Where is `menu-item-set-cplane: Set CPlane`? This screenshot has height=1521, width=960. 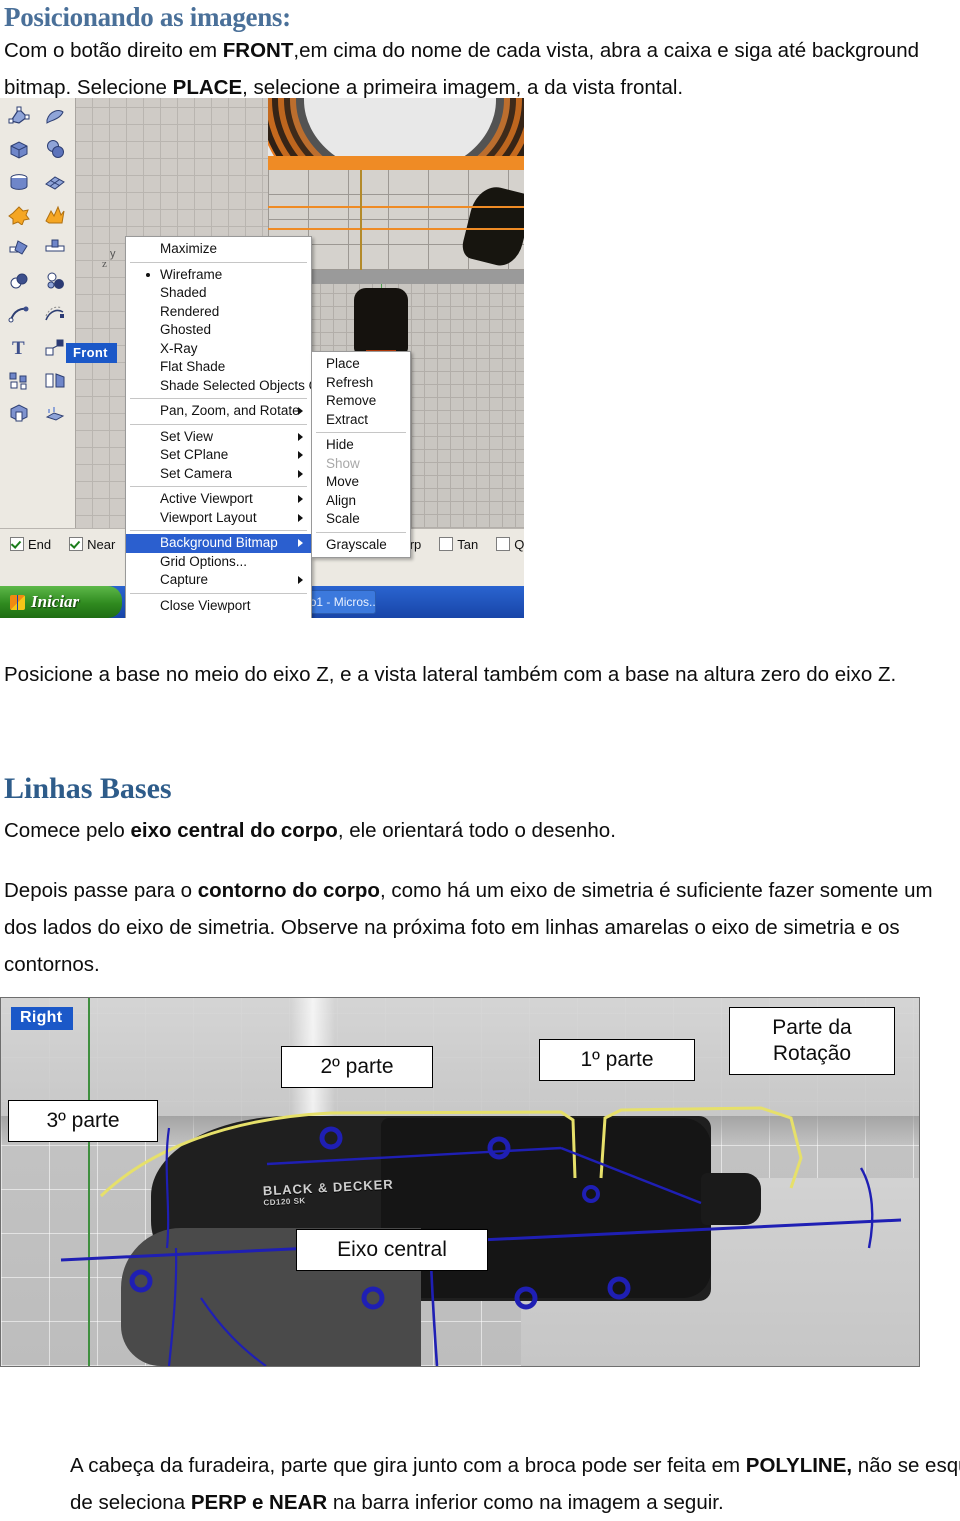
menu-item-set-cplane: Set CPlane is located at coordinates (218, 455).